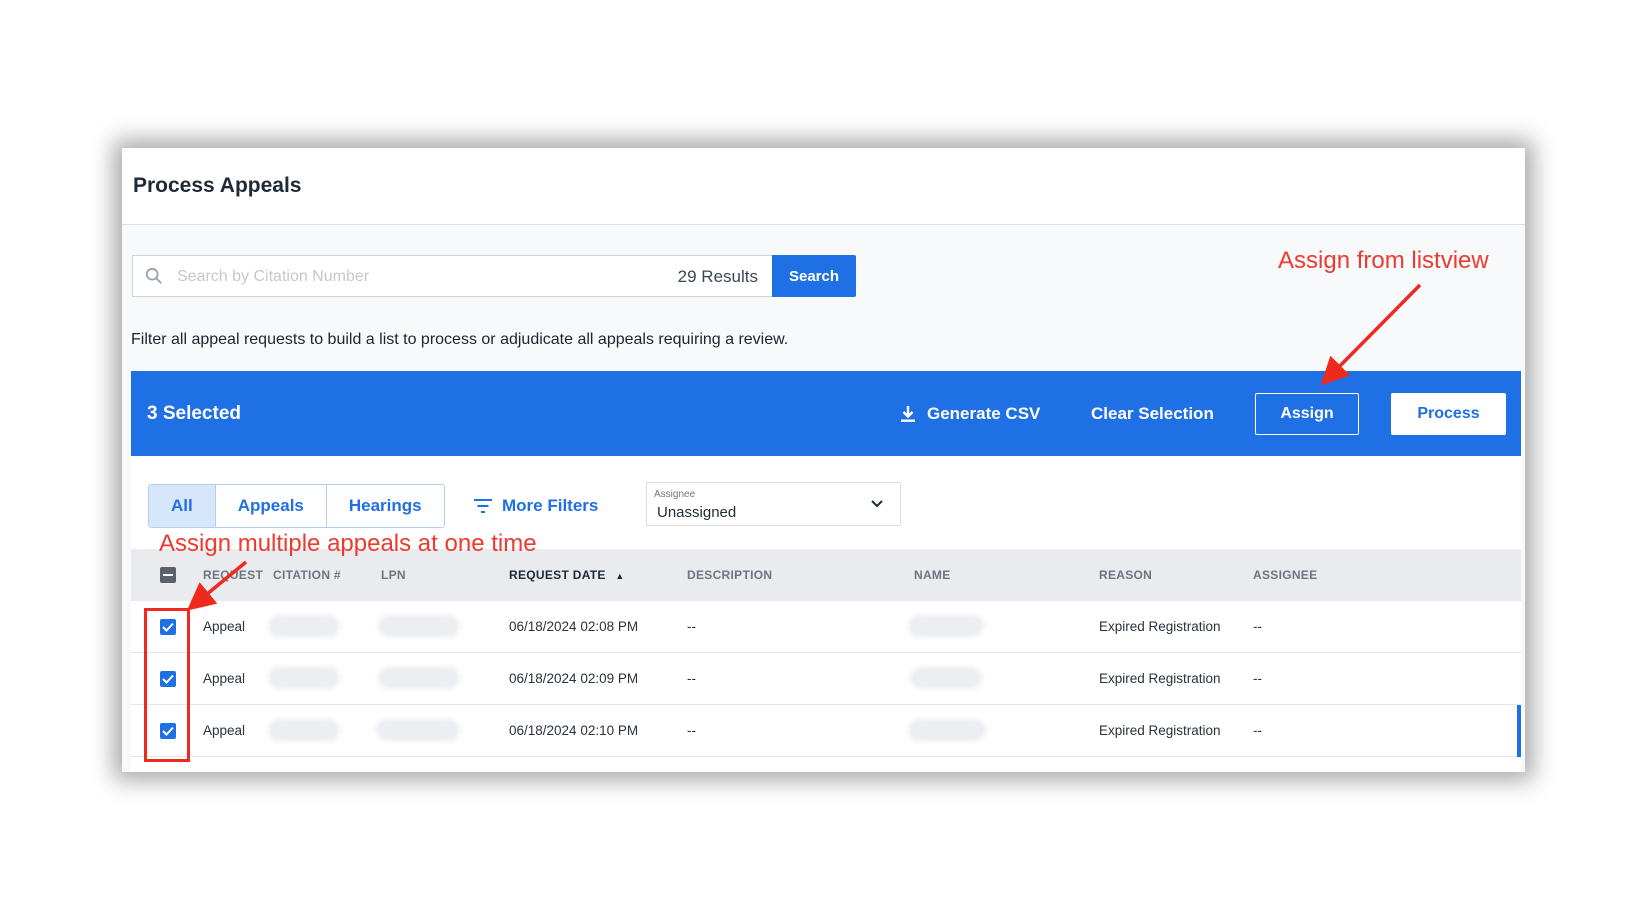  I want to click on column-assignee: ASSIGNEE, so click(1285, 575).